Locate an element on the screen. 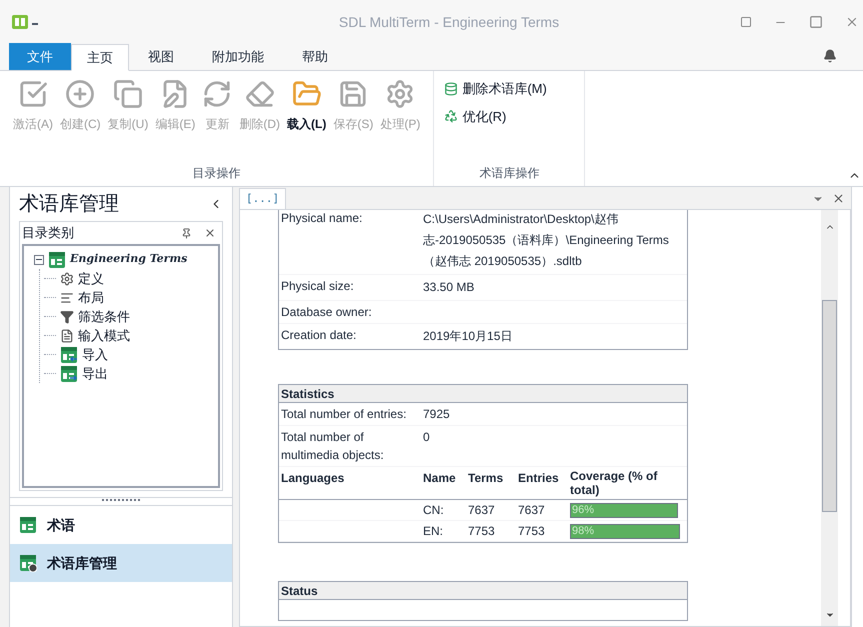  checkbox-icon is located at coordinates (33, 94).